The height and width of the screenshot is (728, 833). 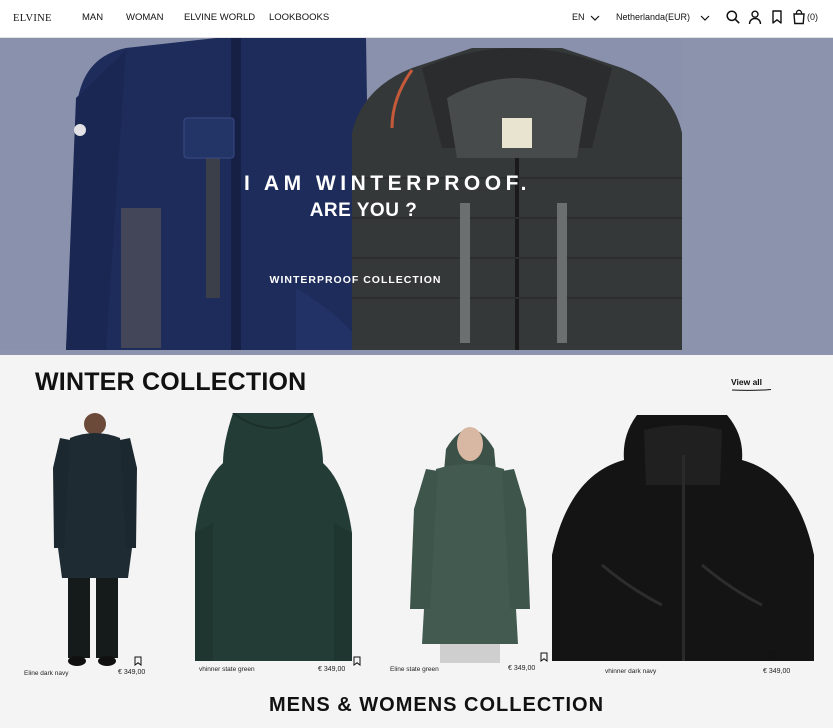 What do you see at coordinates (799, 17) in the screenshot?
I see `cart-icon` at bounding box center [799, 17].